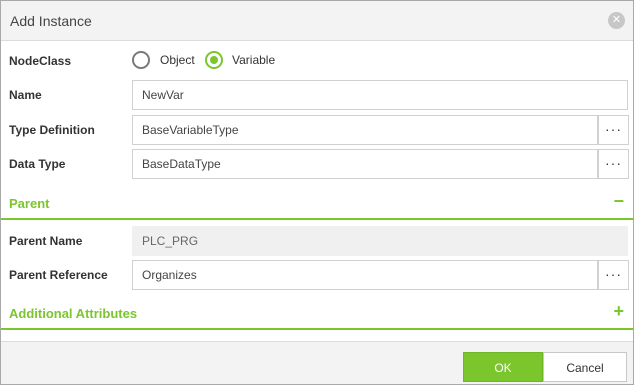 This screenshot has width=634, height=385. What do you see at coordinates (365, 130) in the screenshot?
I see `type-definition-input: BaseVariableType` at bounding box center [365, 130].